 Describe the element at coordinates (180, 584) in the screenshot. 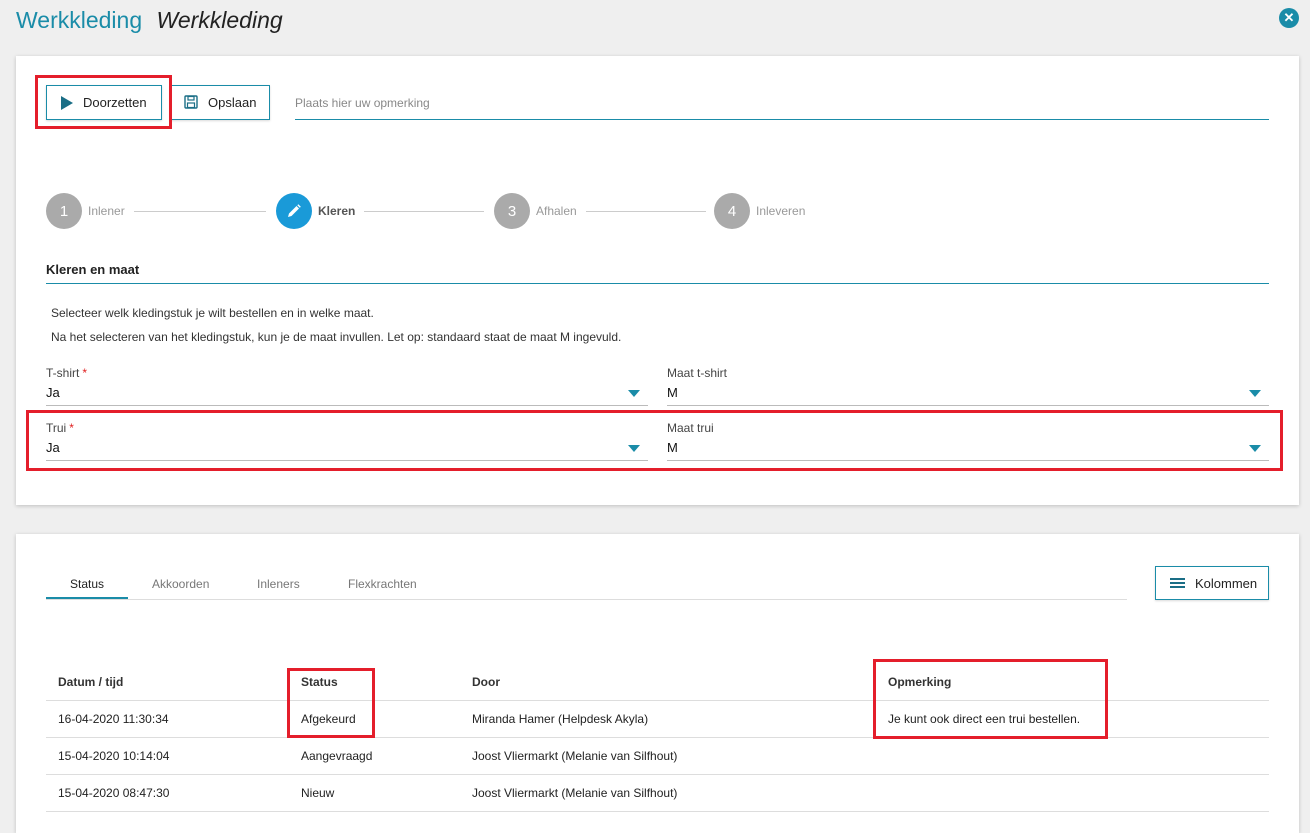

I see `tab-akkoorden: Akkoorden` at that location.